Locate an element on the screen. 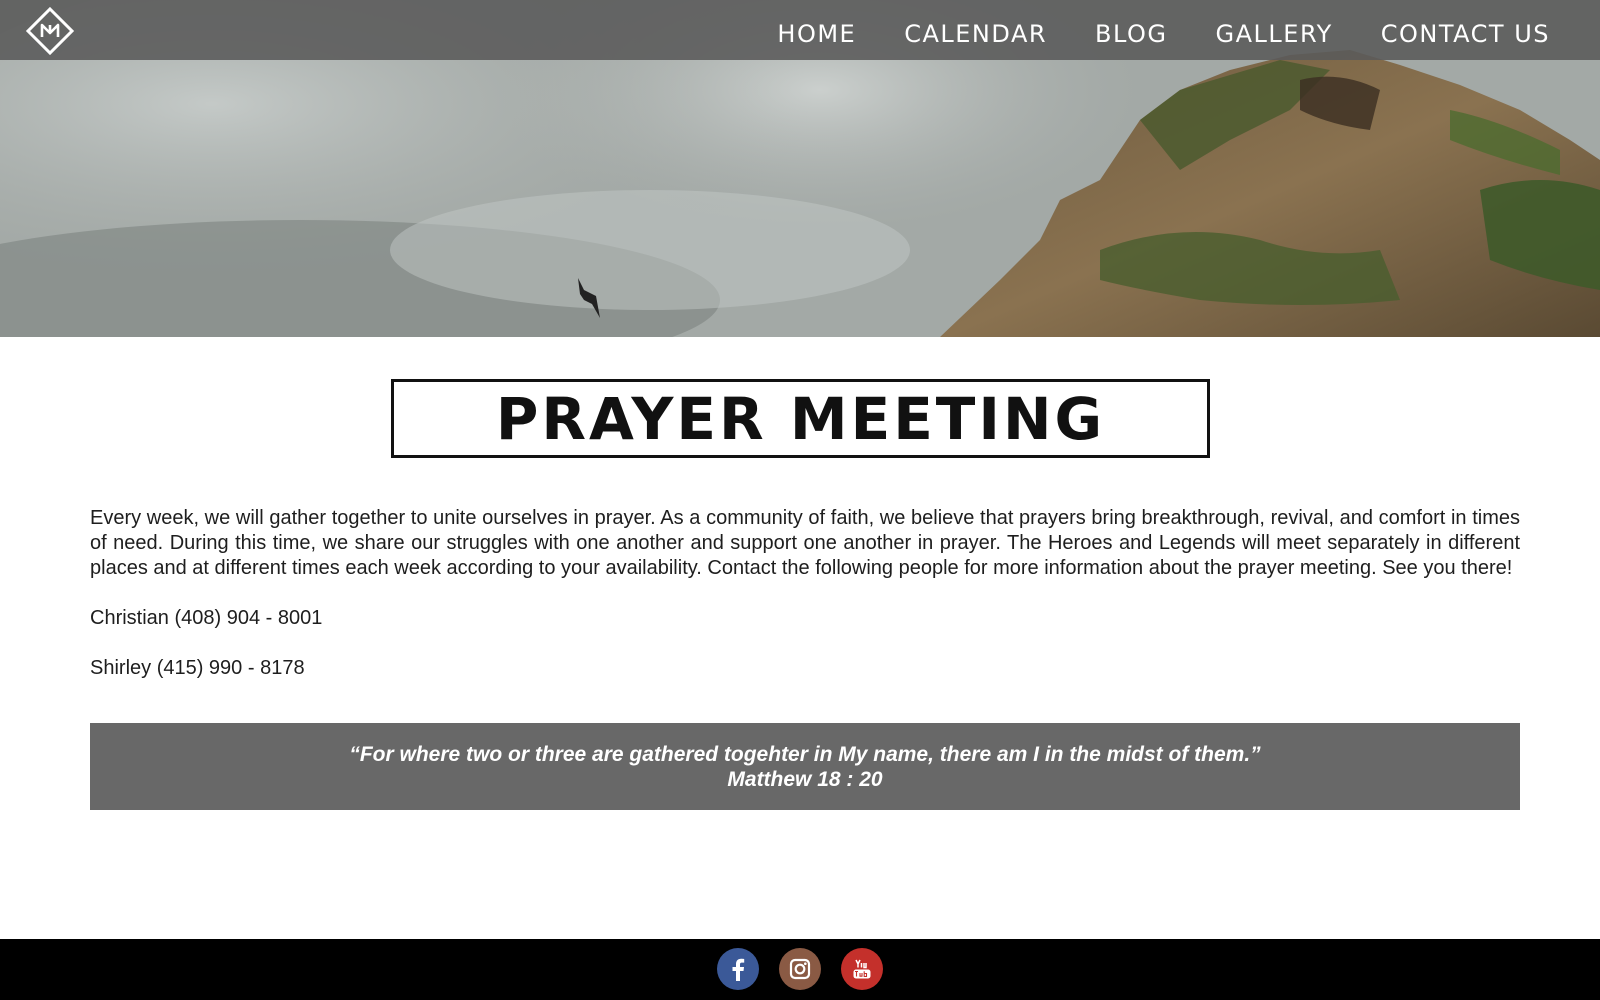  nav-gallery: GALLERY is located at coordinates (1274, 30).